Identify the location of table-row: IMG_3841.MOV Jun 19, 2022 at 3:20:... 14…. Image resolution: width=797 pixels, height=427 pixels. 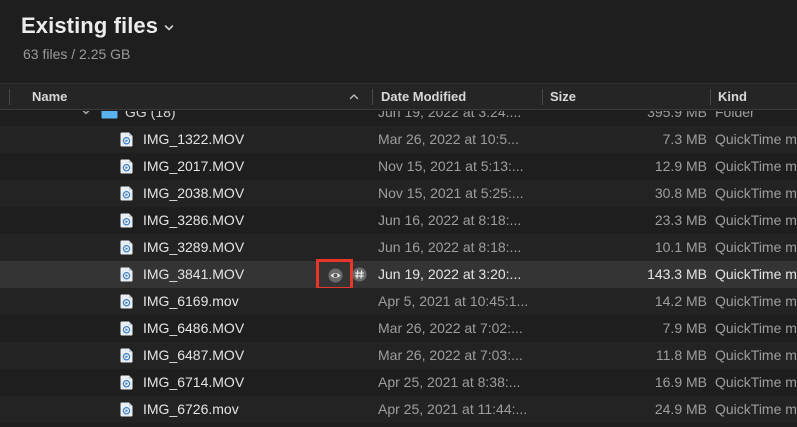
(398, 274).